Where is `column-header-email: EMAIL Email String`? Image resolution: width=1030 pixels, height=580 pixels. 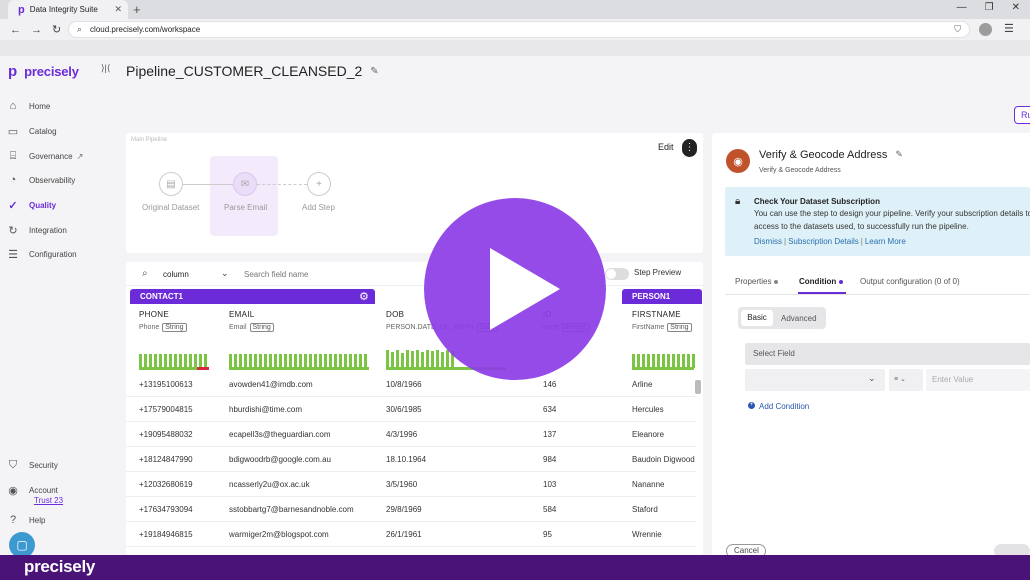 column-header-email: EMAIL Email String is located at coordinates (251, 321).